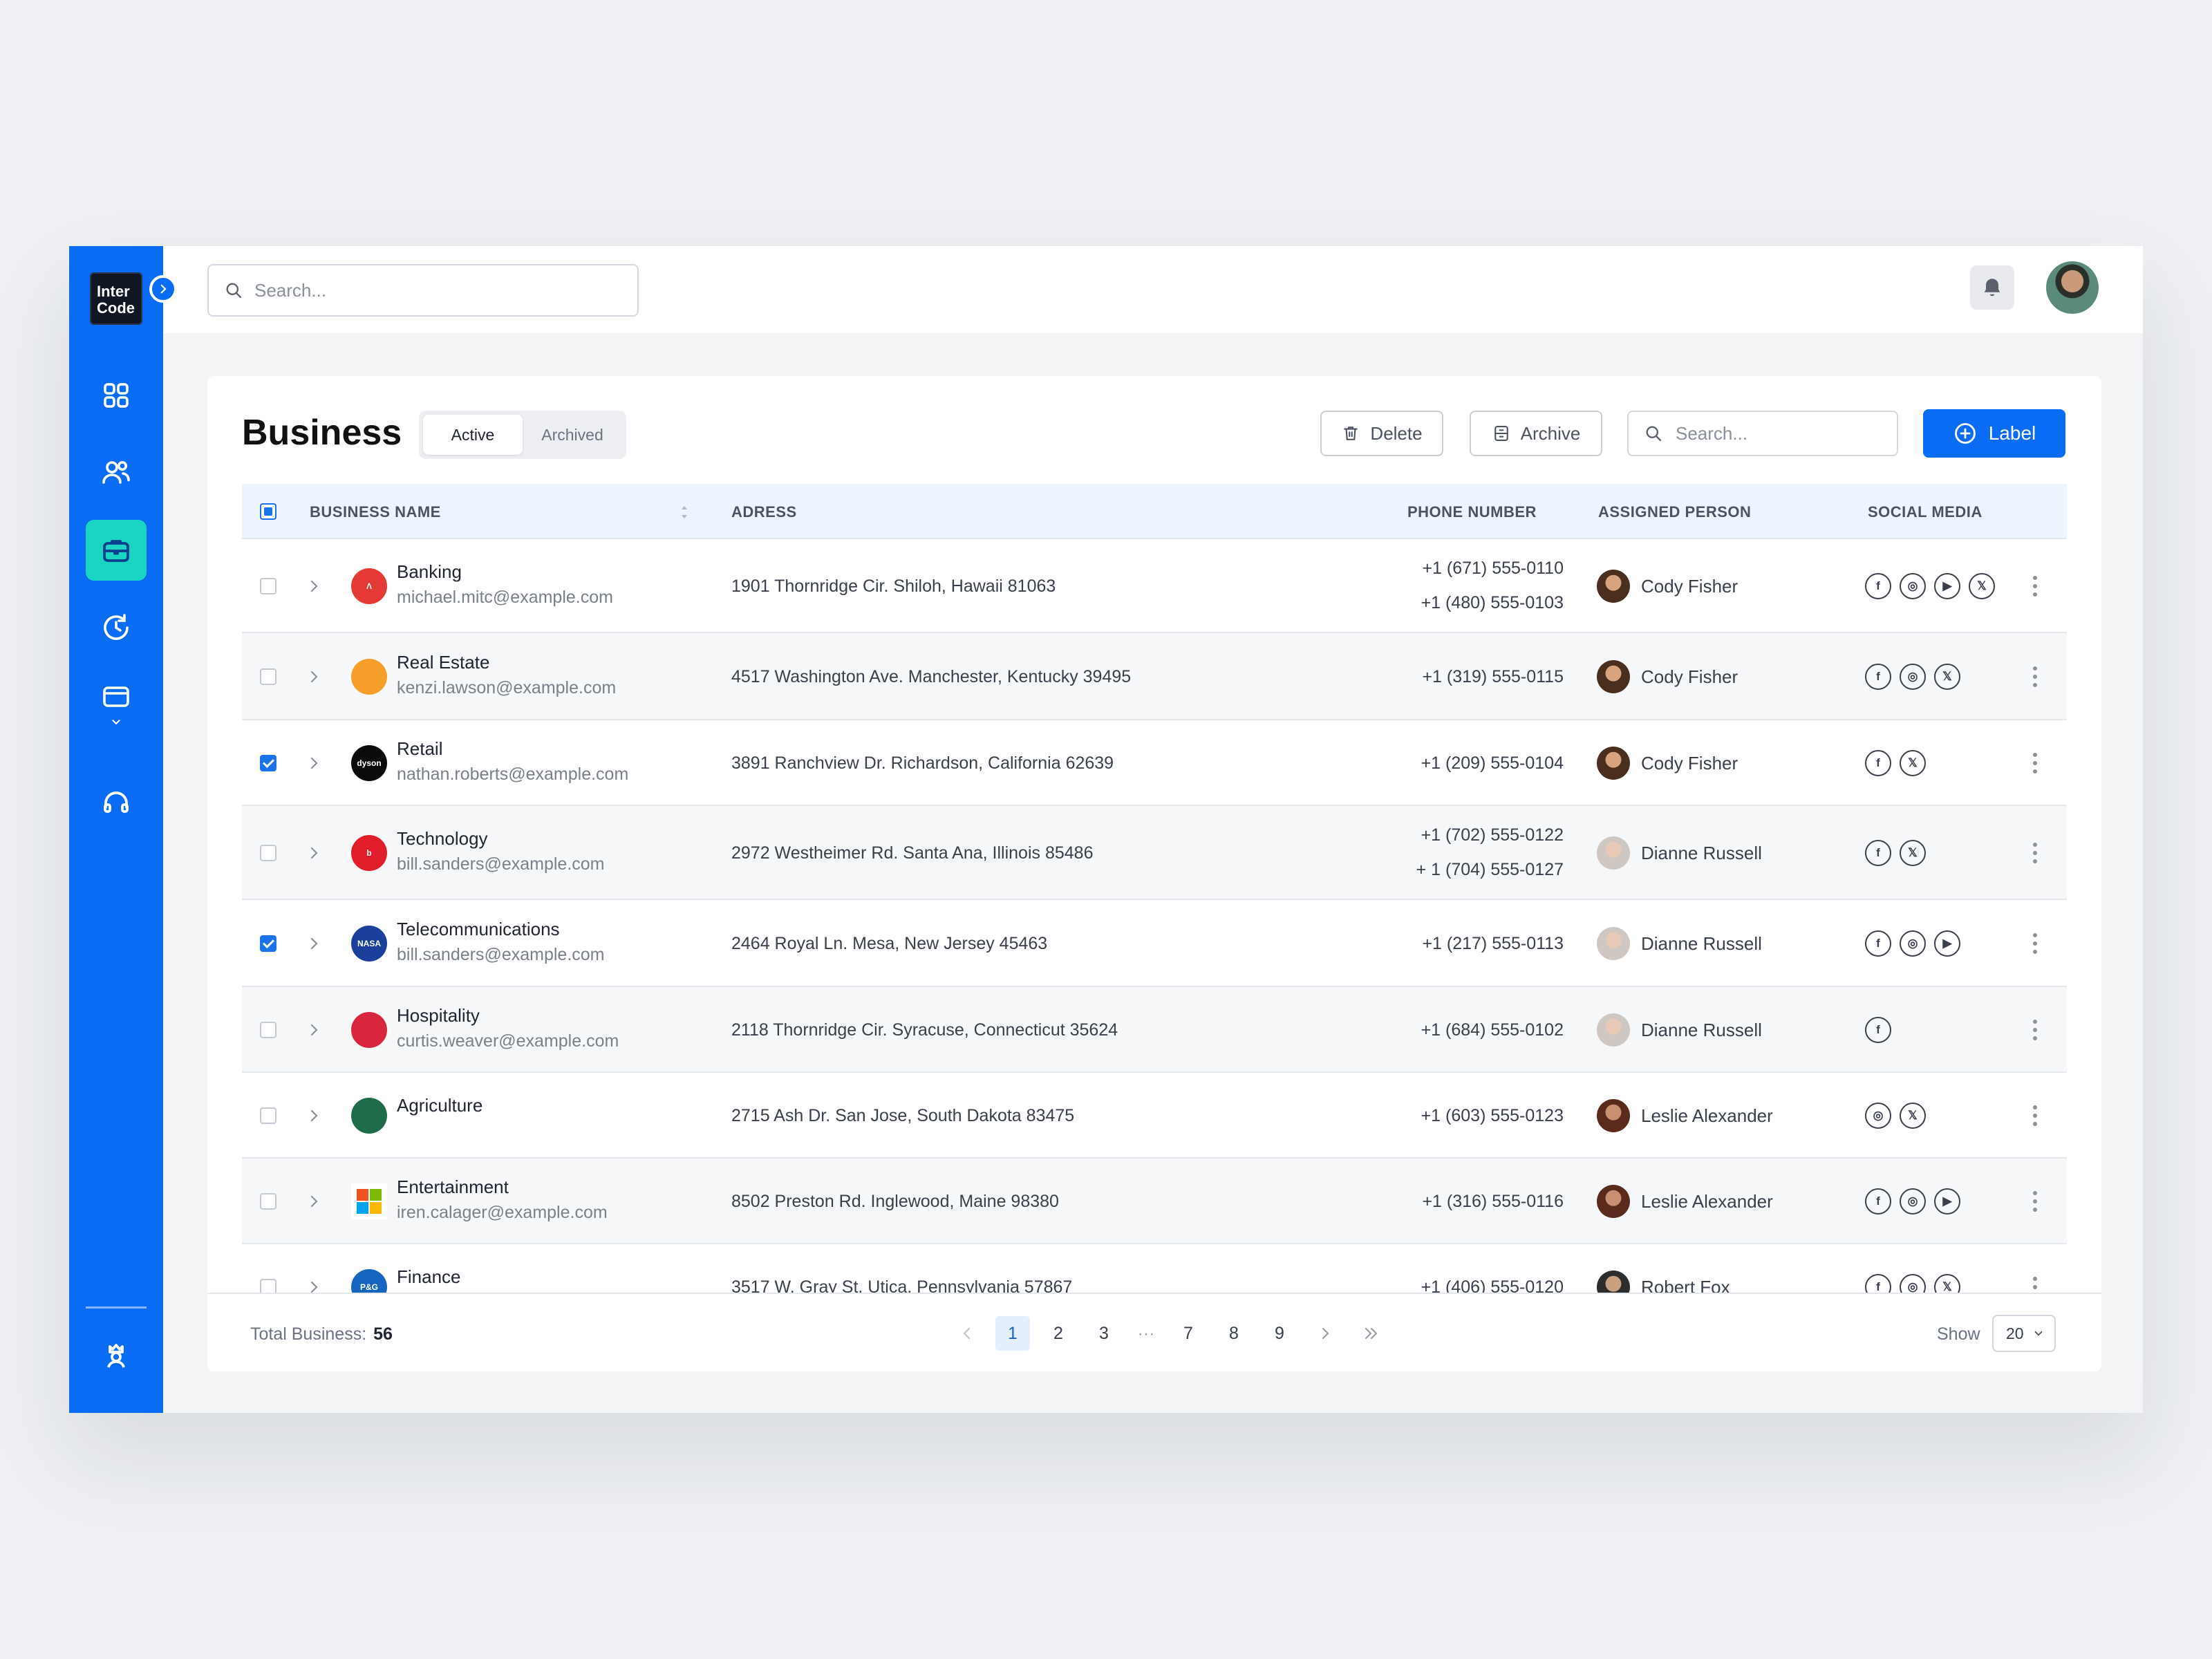 This screenshot has width=2212, height=1659. Describe the element at coordinates (572, 435) in the screenshot. I see `tab-archived: Archived` at that location.